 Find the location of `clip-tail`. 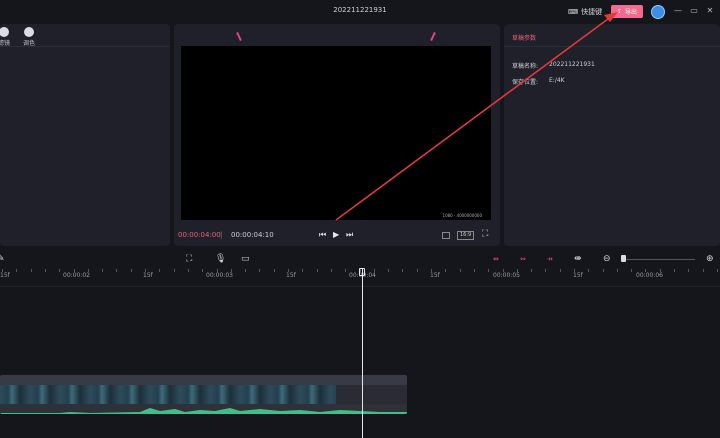

clip-tail is located at coordinates (371, 394).